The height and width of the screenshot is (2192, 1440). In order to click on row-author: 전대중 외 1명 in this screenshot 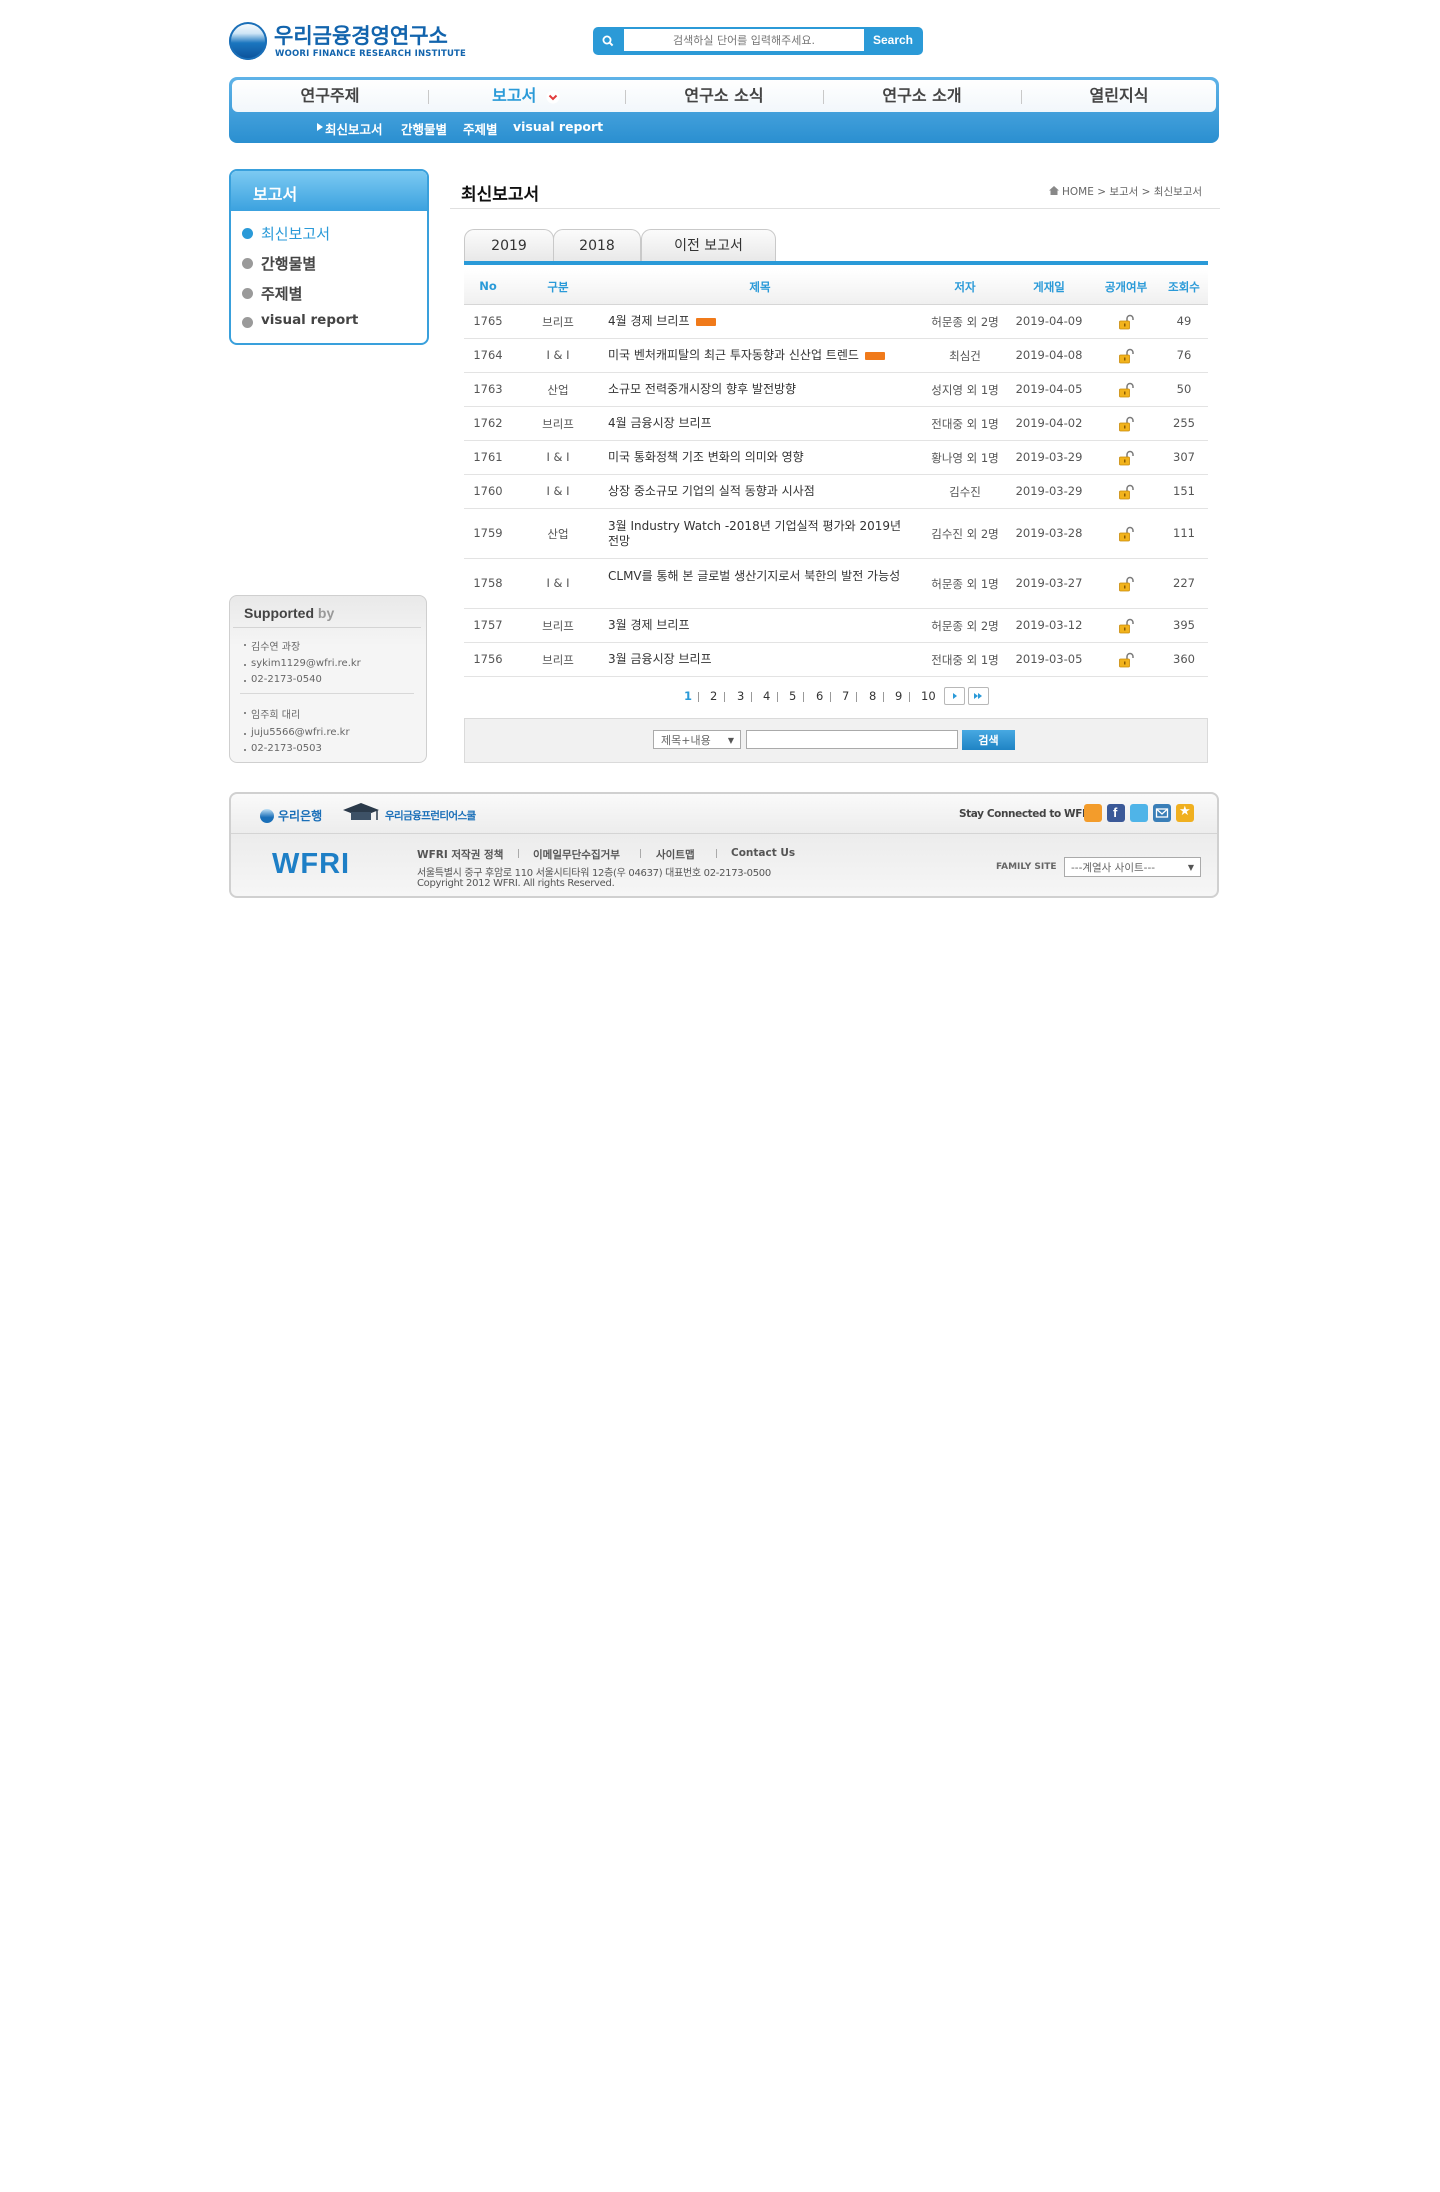, I will do `click(965, 424)`.